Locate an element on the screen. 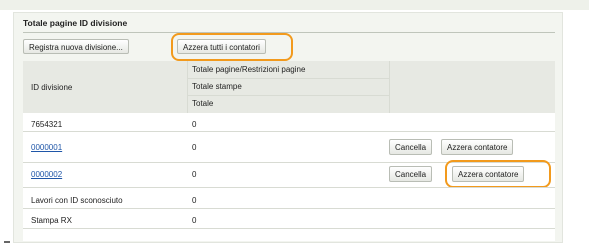  column-header-total-prints: Totale stampe is located at coordinates (217, 86).